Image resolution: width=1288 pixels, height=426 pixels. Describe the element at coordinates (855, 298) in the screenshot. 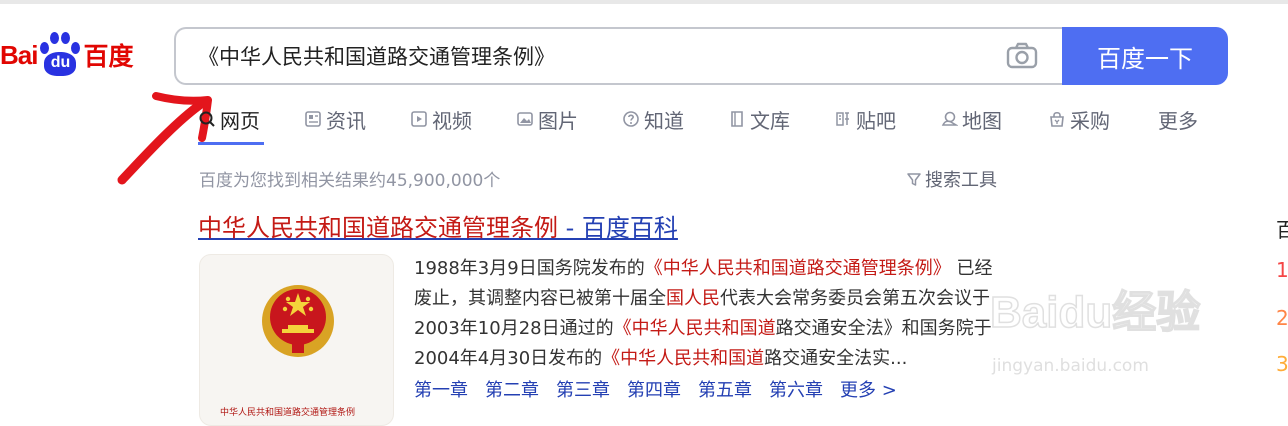

I see `abstract-text: 代表大会常务委员会第五次会议于` at that location.